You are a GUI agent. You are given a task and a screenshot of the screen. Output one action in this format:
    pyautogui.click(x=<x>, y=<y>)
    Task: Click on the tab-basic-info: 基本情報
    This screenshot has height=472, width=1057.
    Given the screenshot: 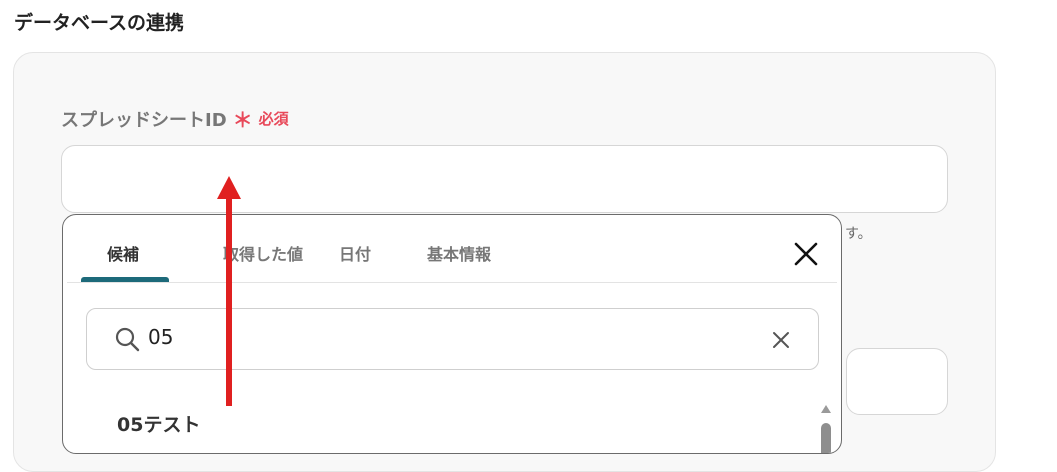 What is the action you would take?
    pyautogui.click(x=459, y=253)
    